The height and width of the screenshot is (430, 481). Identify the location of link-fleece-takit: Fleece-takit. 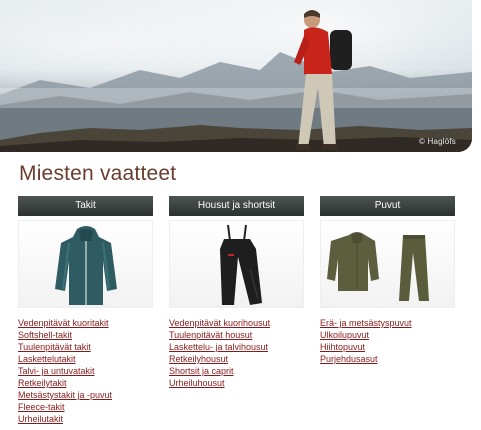
(41, 407).